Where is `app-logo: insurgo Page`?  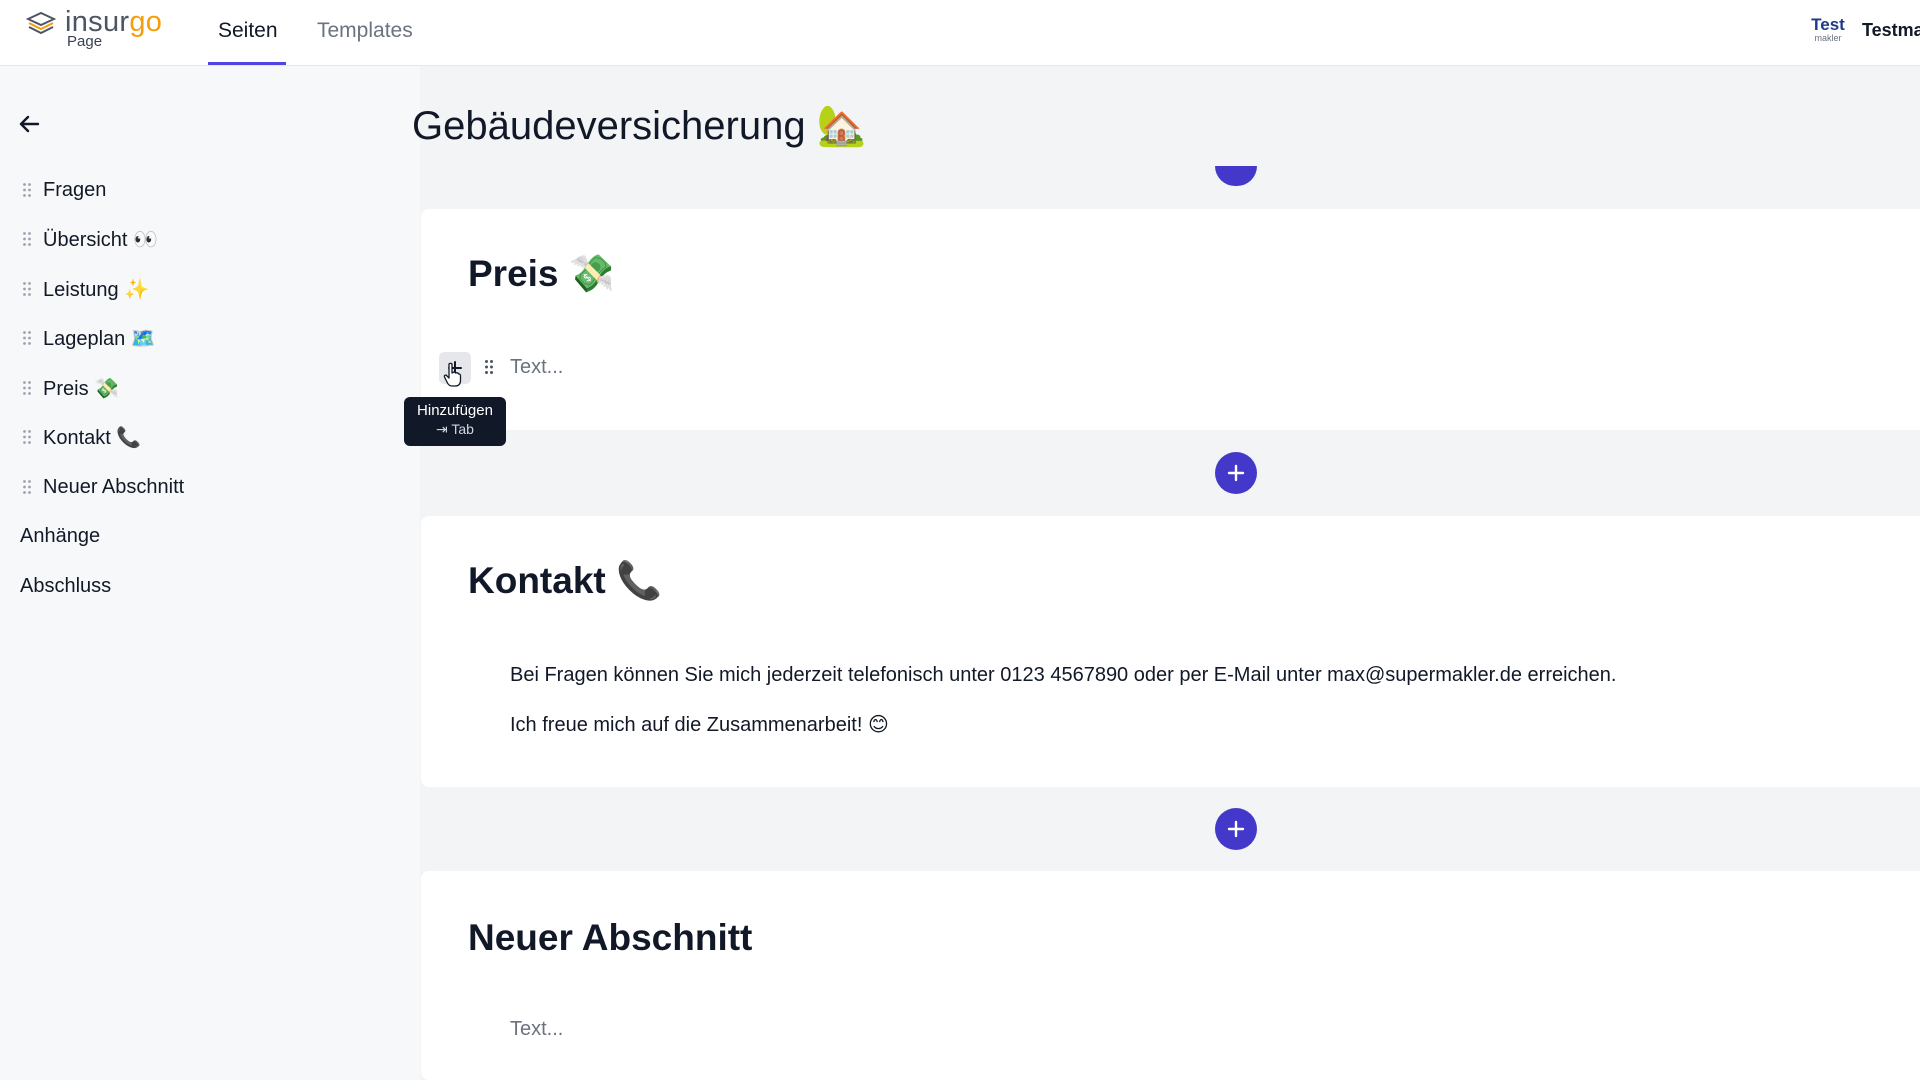 app-logo: insurgo Page is located at coordinates (104, 31).